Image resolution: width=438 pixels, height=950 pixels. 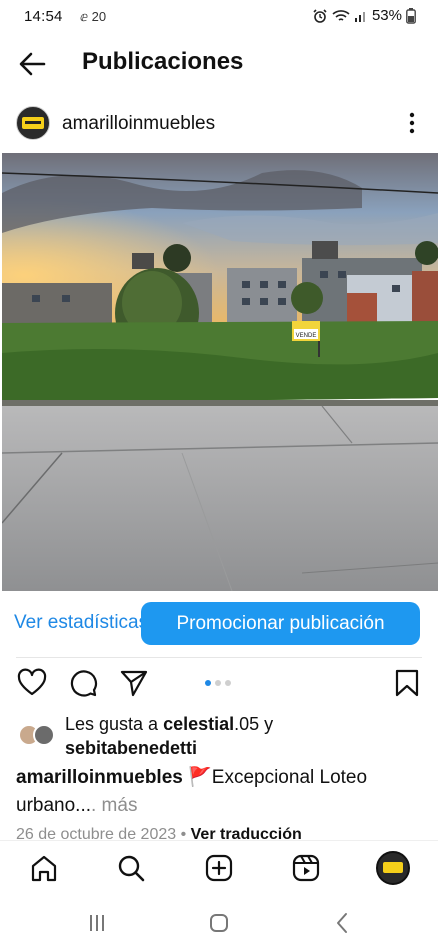 I want to click on system-navigation-bar, so click(x=219, y=924).